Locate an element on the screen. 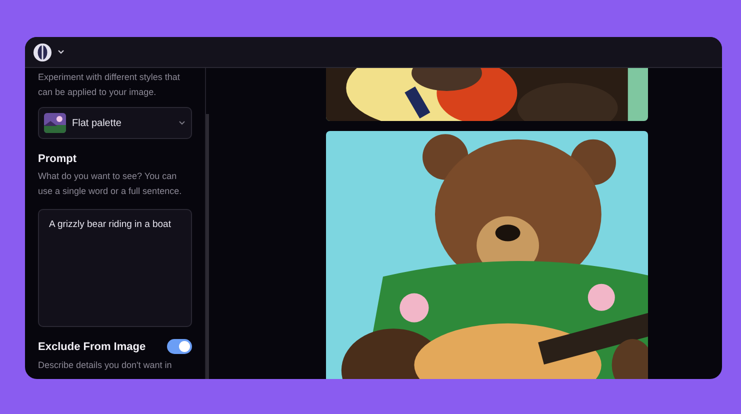  section-title: Prompt is located at coordinates (58, 159).